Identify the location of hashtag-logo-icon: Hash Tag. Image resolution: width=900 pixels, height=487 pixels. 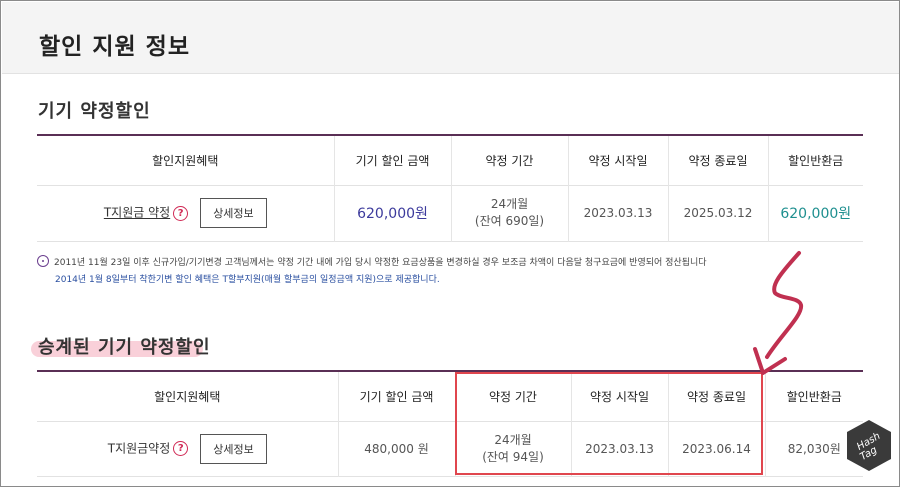
(869, 445).